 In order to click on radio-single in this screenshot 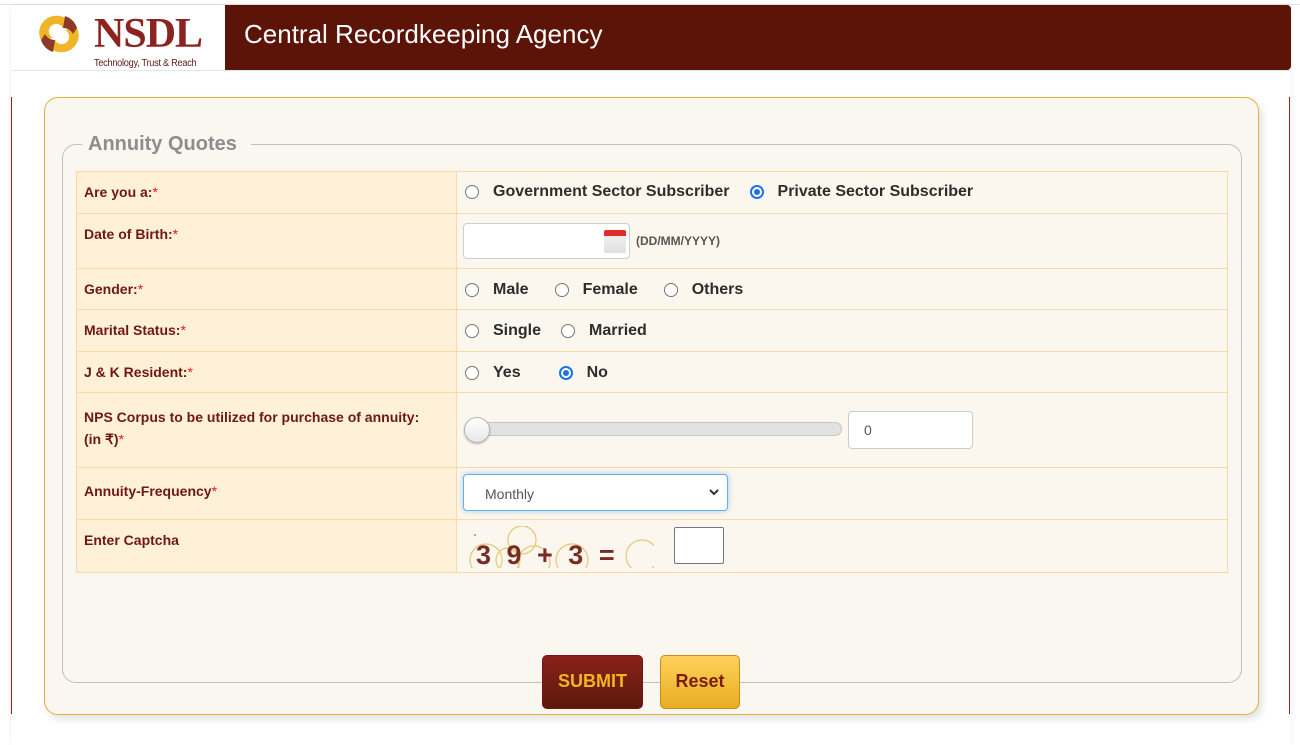, I will do `click(472, 331)`.